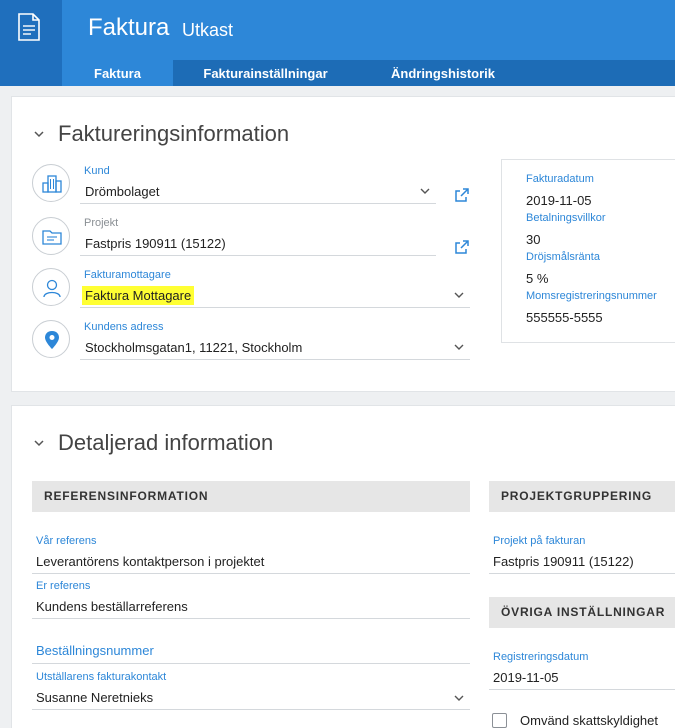 Image resolution: width=675 pixels, height=728 pixels. I want to click on order-number-input: Beställningsnummer, so click(95, 650).